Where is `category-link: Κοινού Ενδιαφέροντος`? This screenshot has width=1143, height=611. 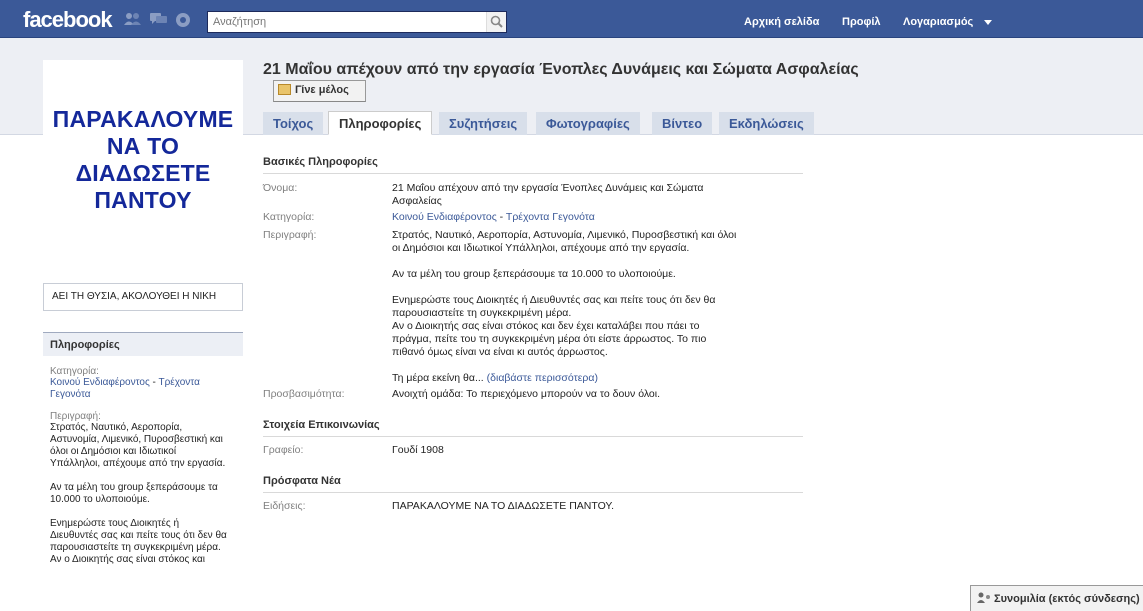
category-link: Κοινού Ενδιαφέροντος is located at coordinates (444, 217).